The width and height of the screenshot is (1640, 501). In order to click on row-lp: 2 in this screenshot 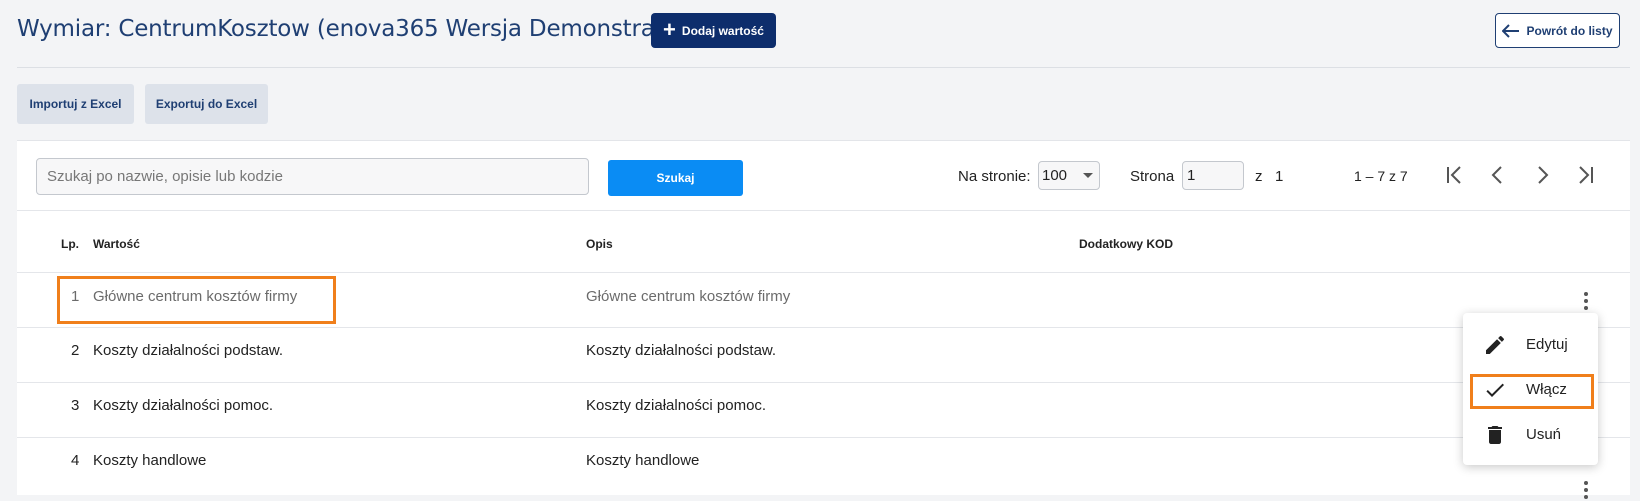, I will do `click(75, 350)`.